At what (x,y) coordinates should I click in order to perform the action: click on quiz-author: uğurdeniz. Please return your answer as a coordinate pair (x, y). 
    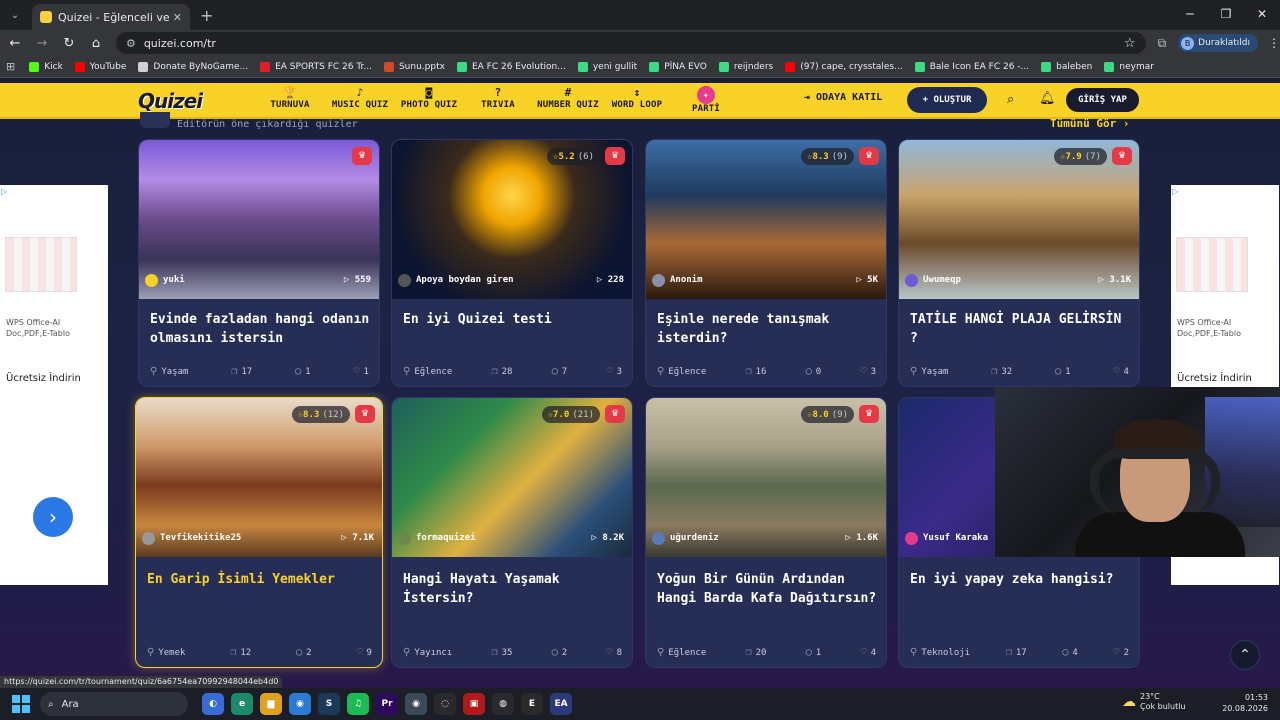
    Looking at the image, I should click on (685, 538).